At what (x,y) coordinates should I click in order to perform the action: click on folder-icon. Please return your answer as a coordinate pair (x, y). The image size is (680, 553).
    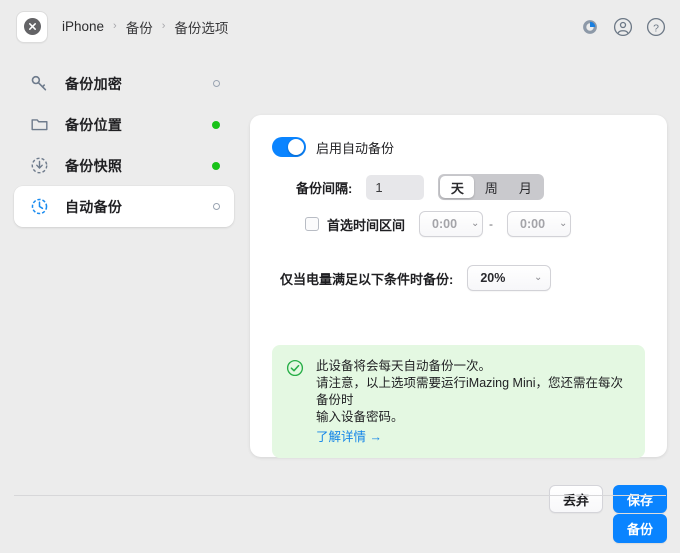
    Looking at the image, I should click on (39, 125).